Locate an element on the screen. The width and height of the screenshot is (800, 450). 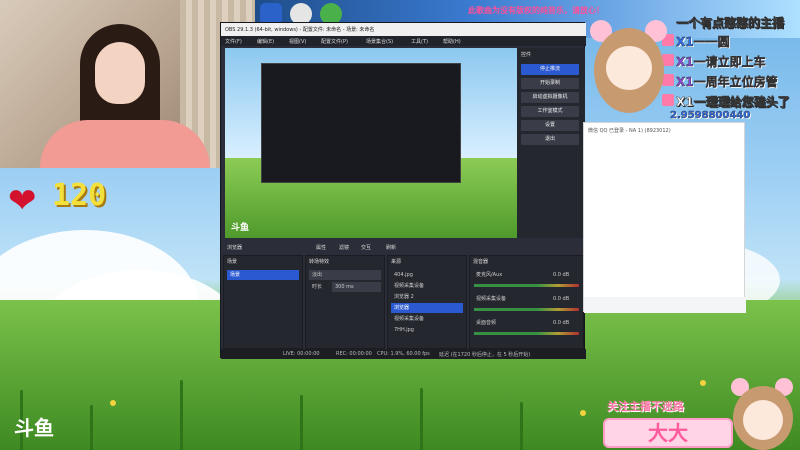
interact-button: 交互 is located at coordinates (366, 247).